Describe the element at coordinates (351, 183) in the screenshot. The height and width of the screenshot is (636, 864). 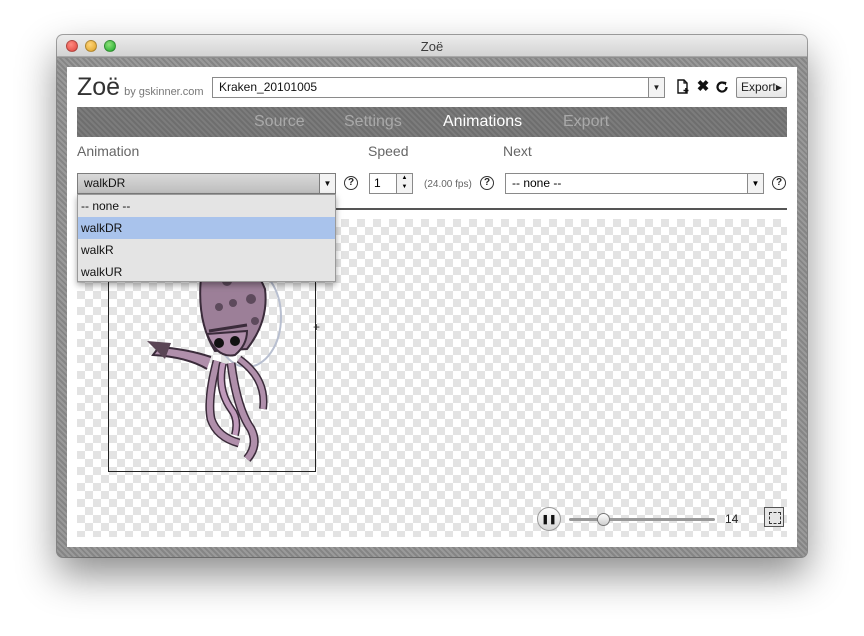
I see `animation-help-icon: ?` at that location.